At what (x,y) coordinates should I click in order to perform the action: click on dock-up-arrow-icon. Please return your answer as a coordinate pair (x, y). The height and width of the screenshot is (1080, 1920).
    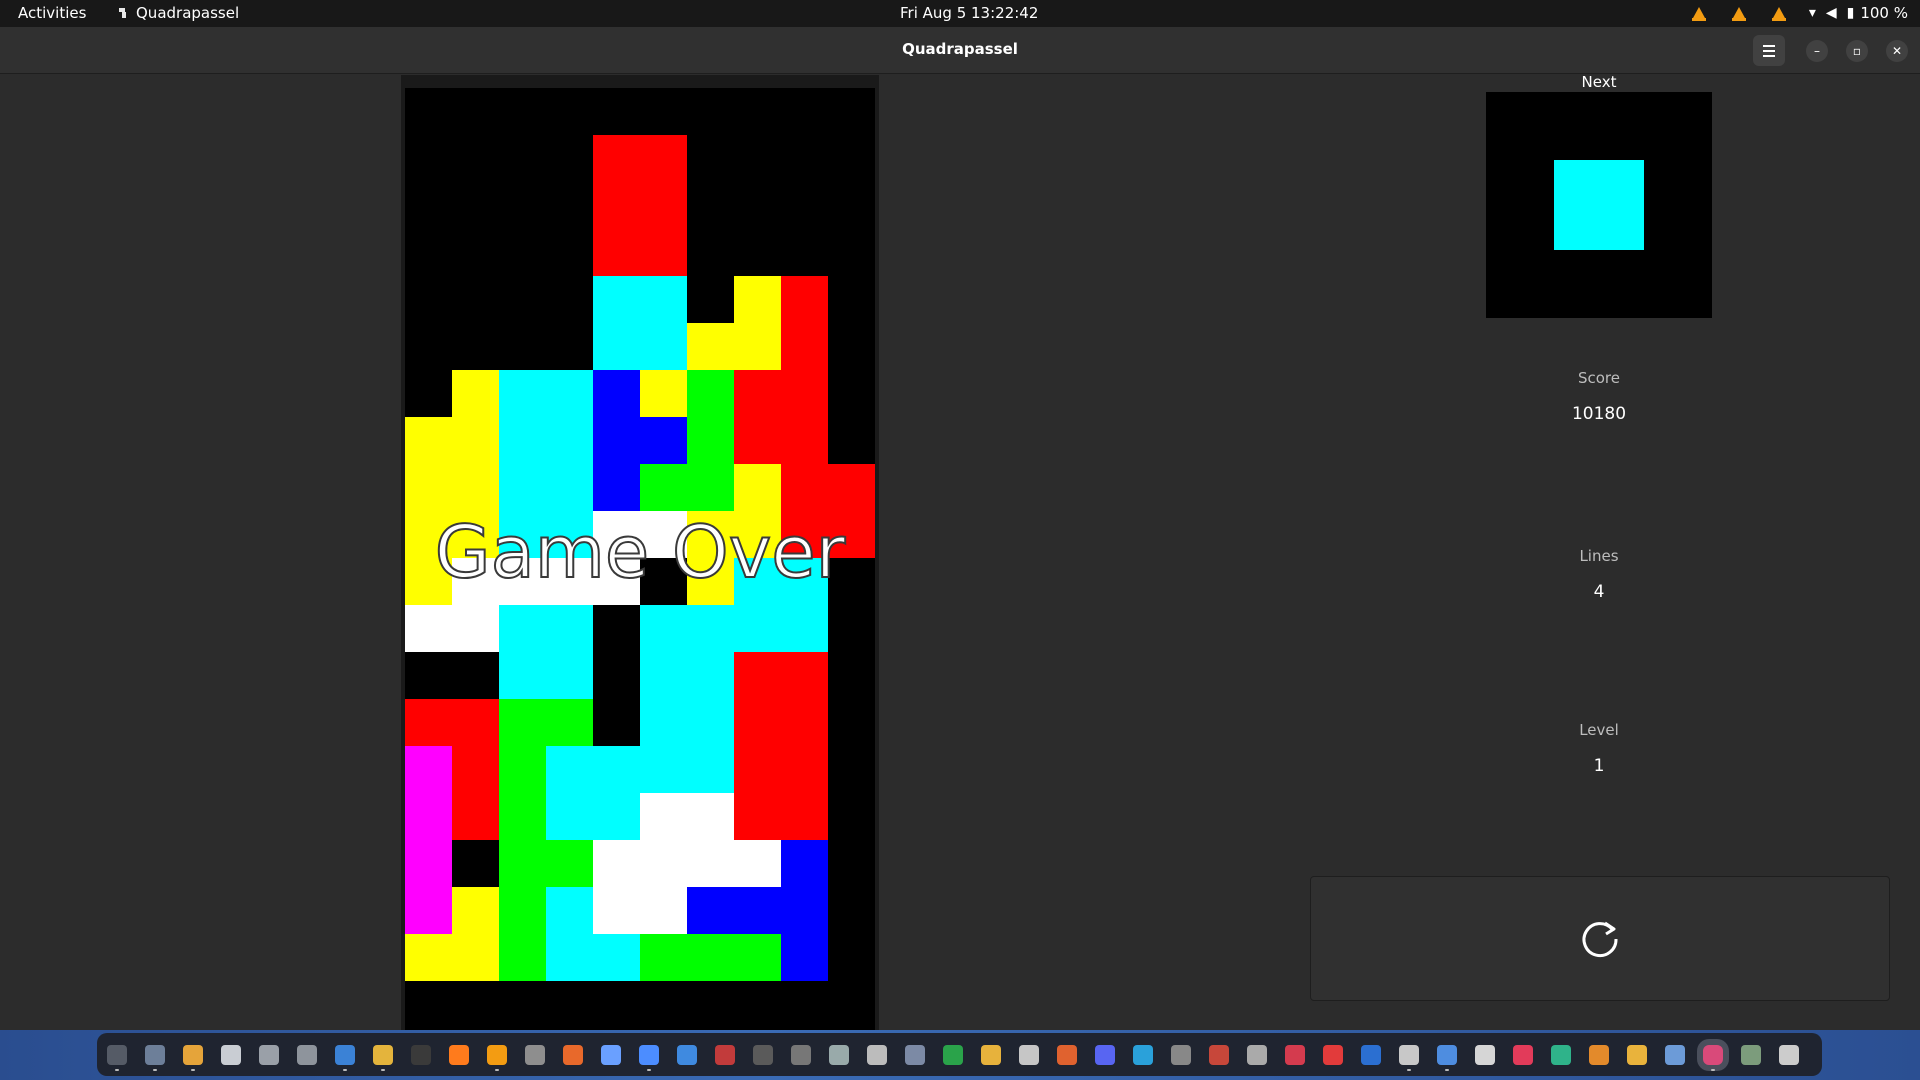
    Looking at the image, I should click on (839, 1054).